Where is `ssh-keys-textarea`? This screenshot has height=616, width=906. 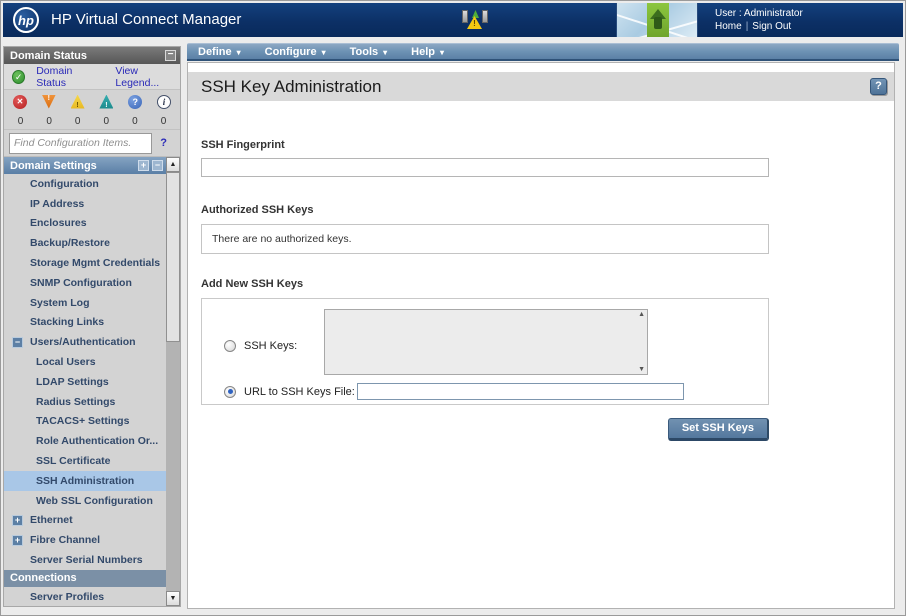
ssh-keys-textarea is located at coordinates (486, 342).